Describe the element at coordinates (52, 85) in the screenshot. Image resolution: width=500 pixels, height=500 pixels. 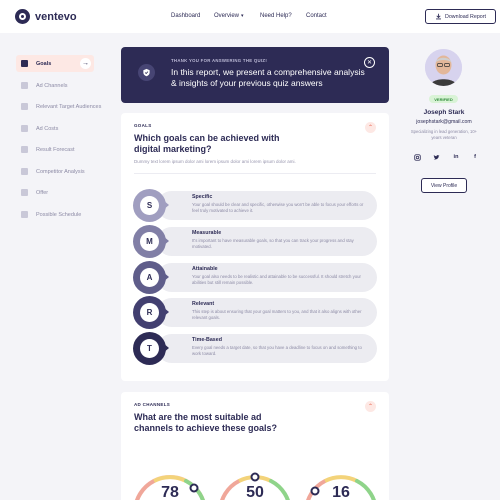
I see `sidebar-item-label: Ad Channels` at that location.